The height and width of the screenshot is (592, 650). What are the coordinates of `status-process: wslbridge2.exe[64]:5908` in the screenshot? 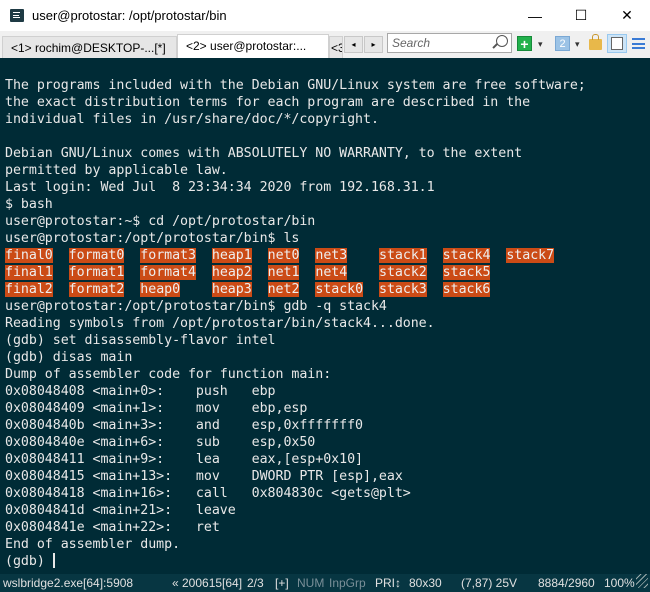 It's located at (68, 583).